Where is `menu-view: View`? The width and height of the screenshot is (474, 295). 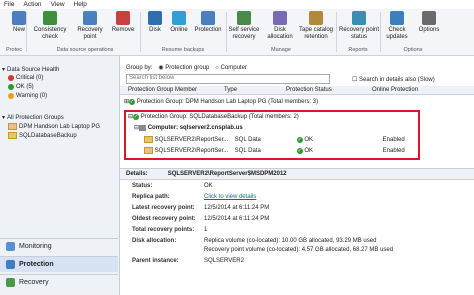
menu-view: View is located at coordinates (58, 4).